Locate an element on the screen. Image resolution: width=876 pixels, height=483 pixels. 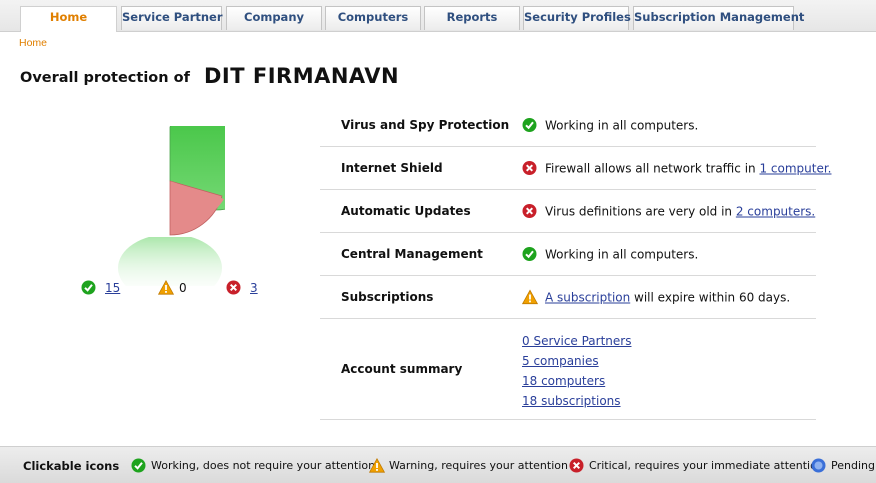
protection-pie-chart is located at coordinates (192, 201).